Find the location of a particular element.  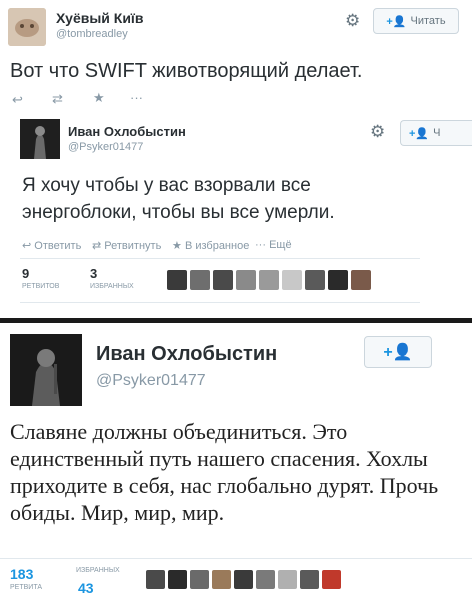

retweets-count: 9 is located at coordinates (25, 273).